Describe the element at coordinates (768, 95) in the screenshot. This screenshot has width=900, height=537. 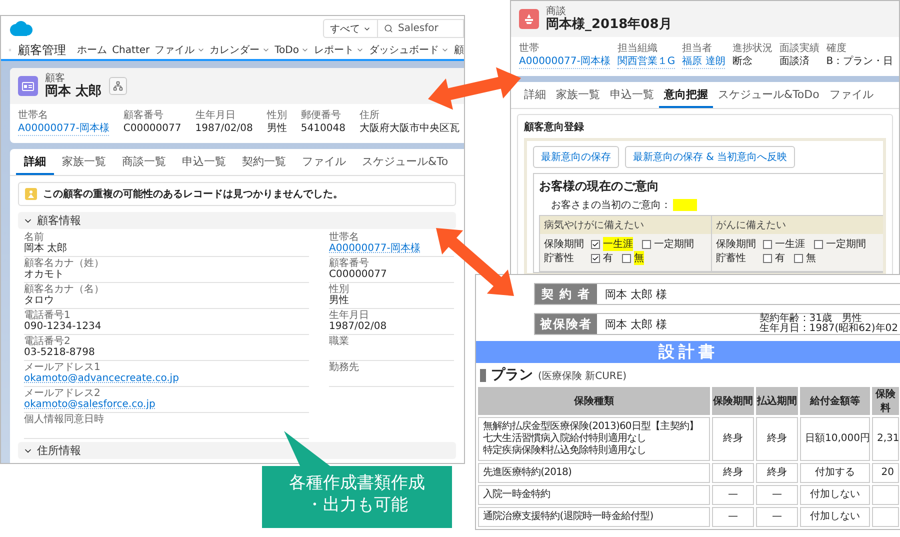
I see `tab: スケジュール&ToDo` at that location.